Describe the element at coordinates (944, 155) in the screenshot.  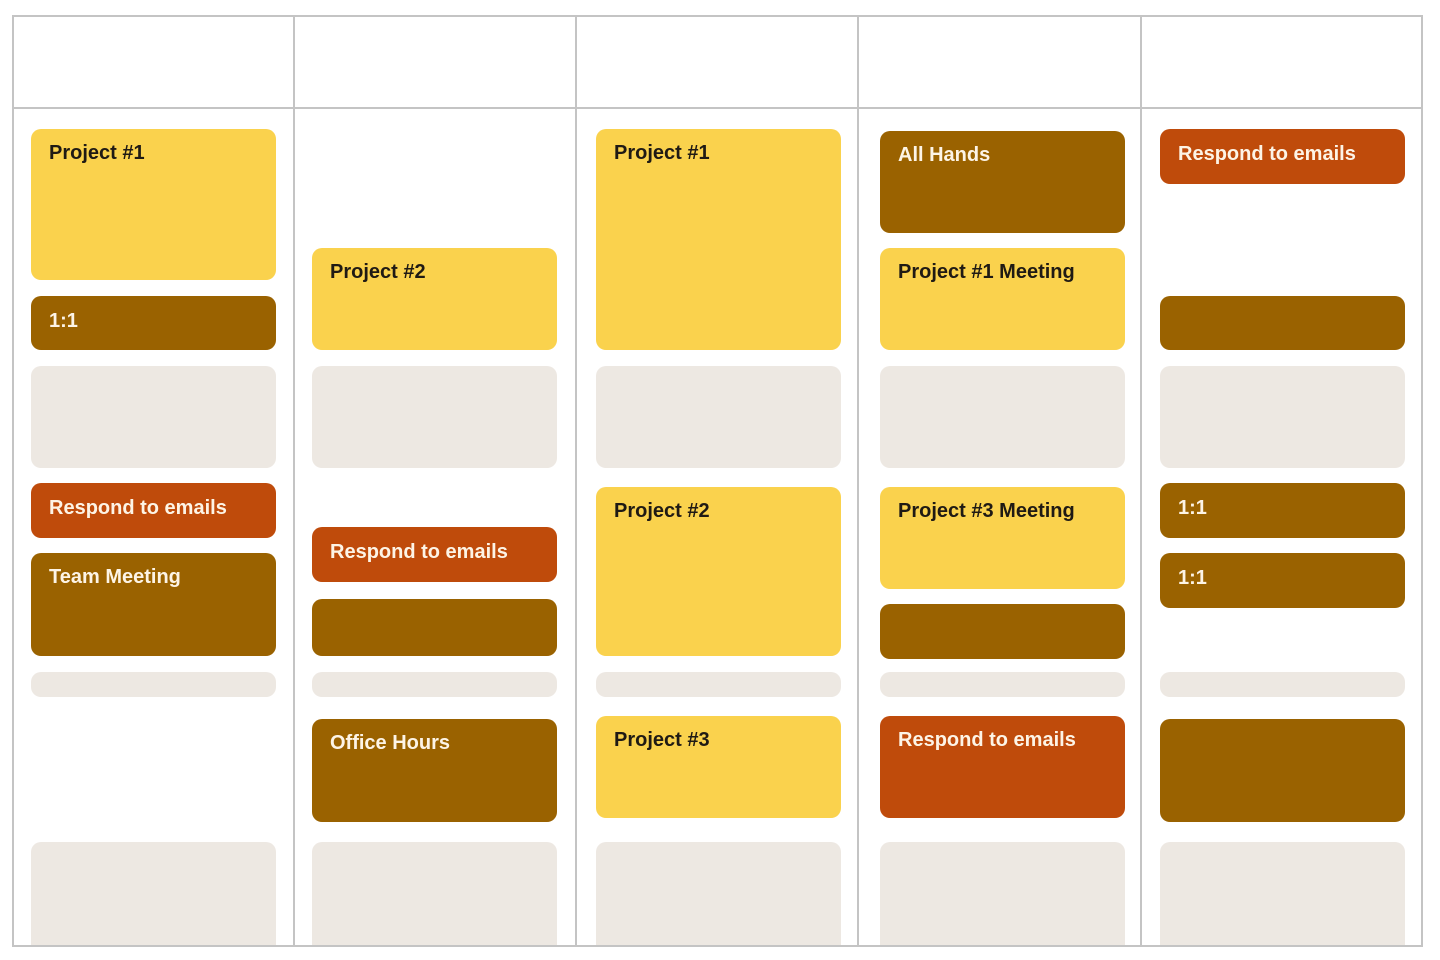
I see `event-title: All Hands` at that location.